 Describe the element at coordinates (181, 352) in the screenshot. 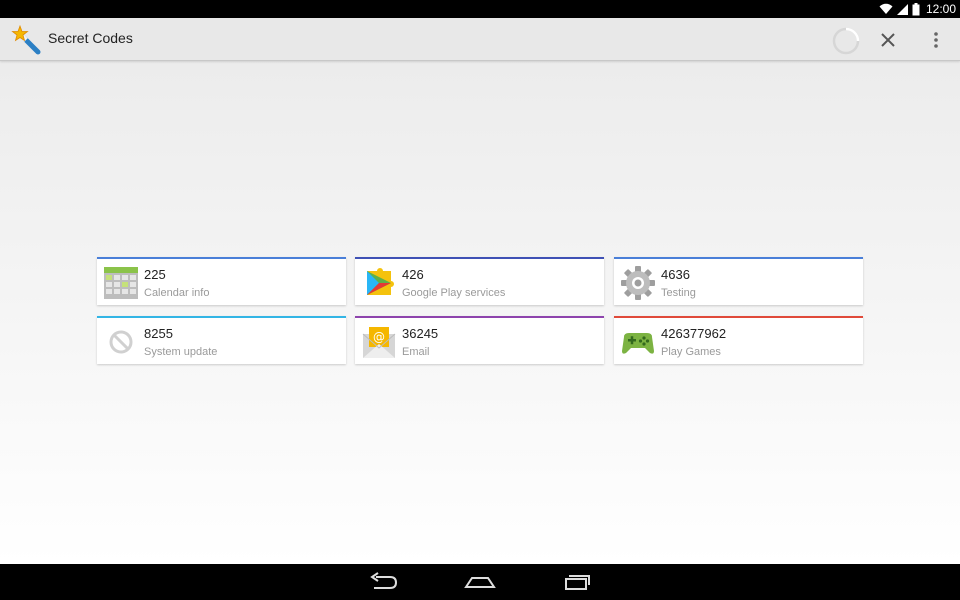

I see `code-label: System update` at that location.